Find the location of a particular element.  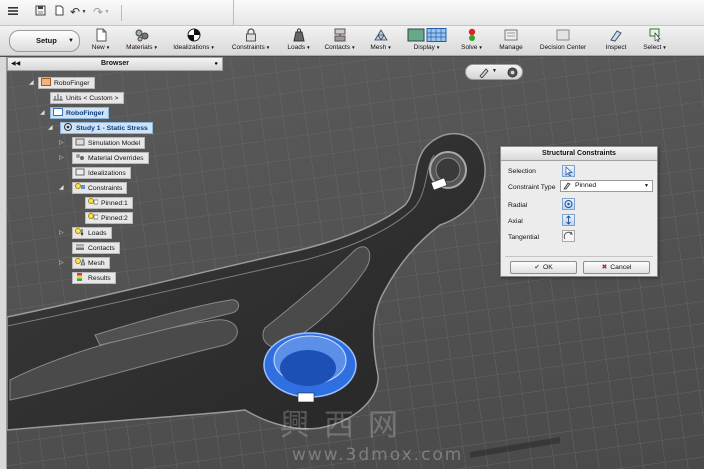

visual-style-dropdown-icon: ▼ is located at coordinates (494, 71).